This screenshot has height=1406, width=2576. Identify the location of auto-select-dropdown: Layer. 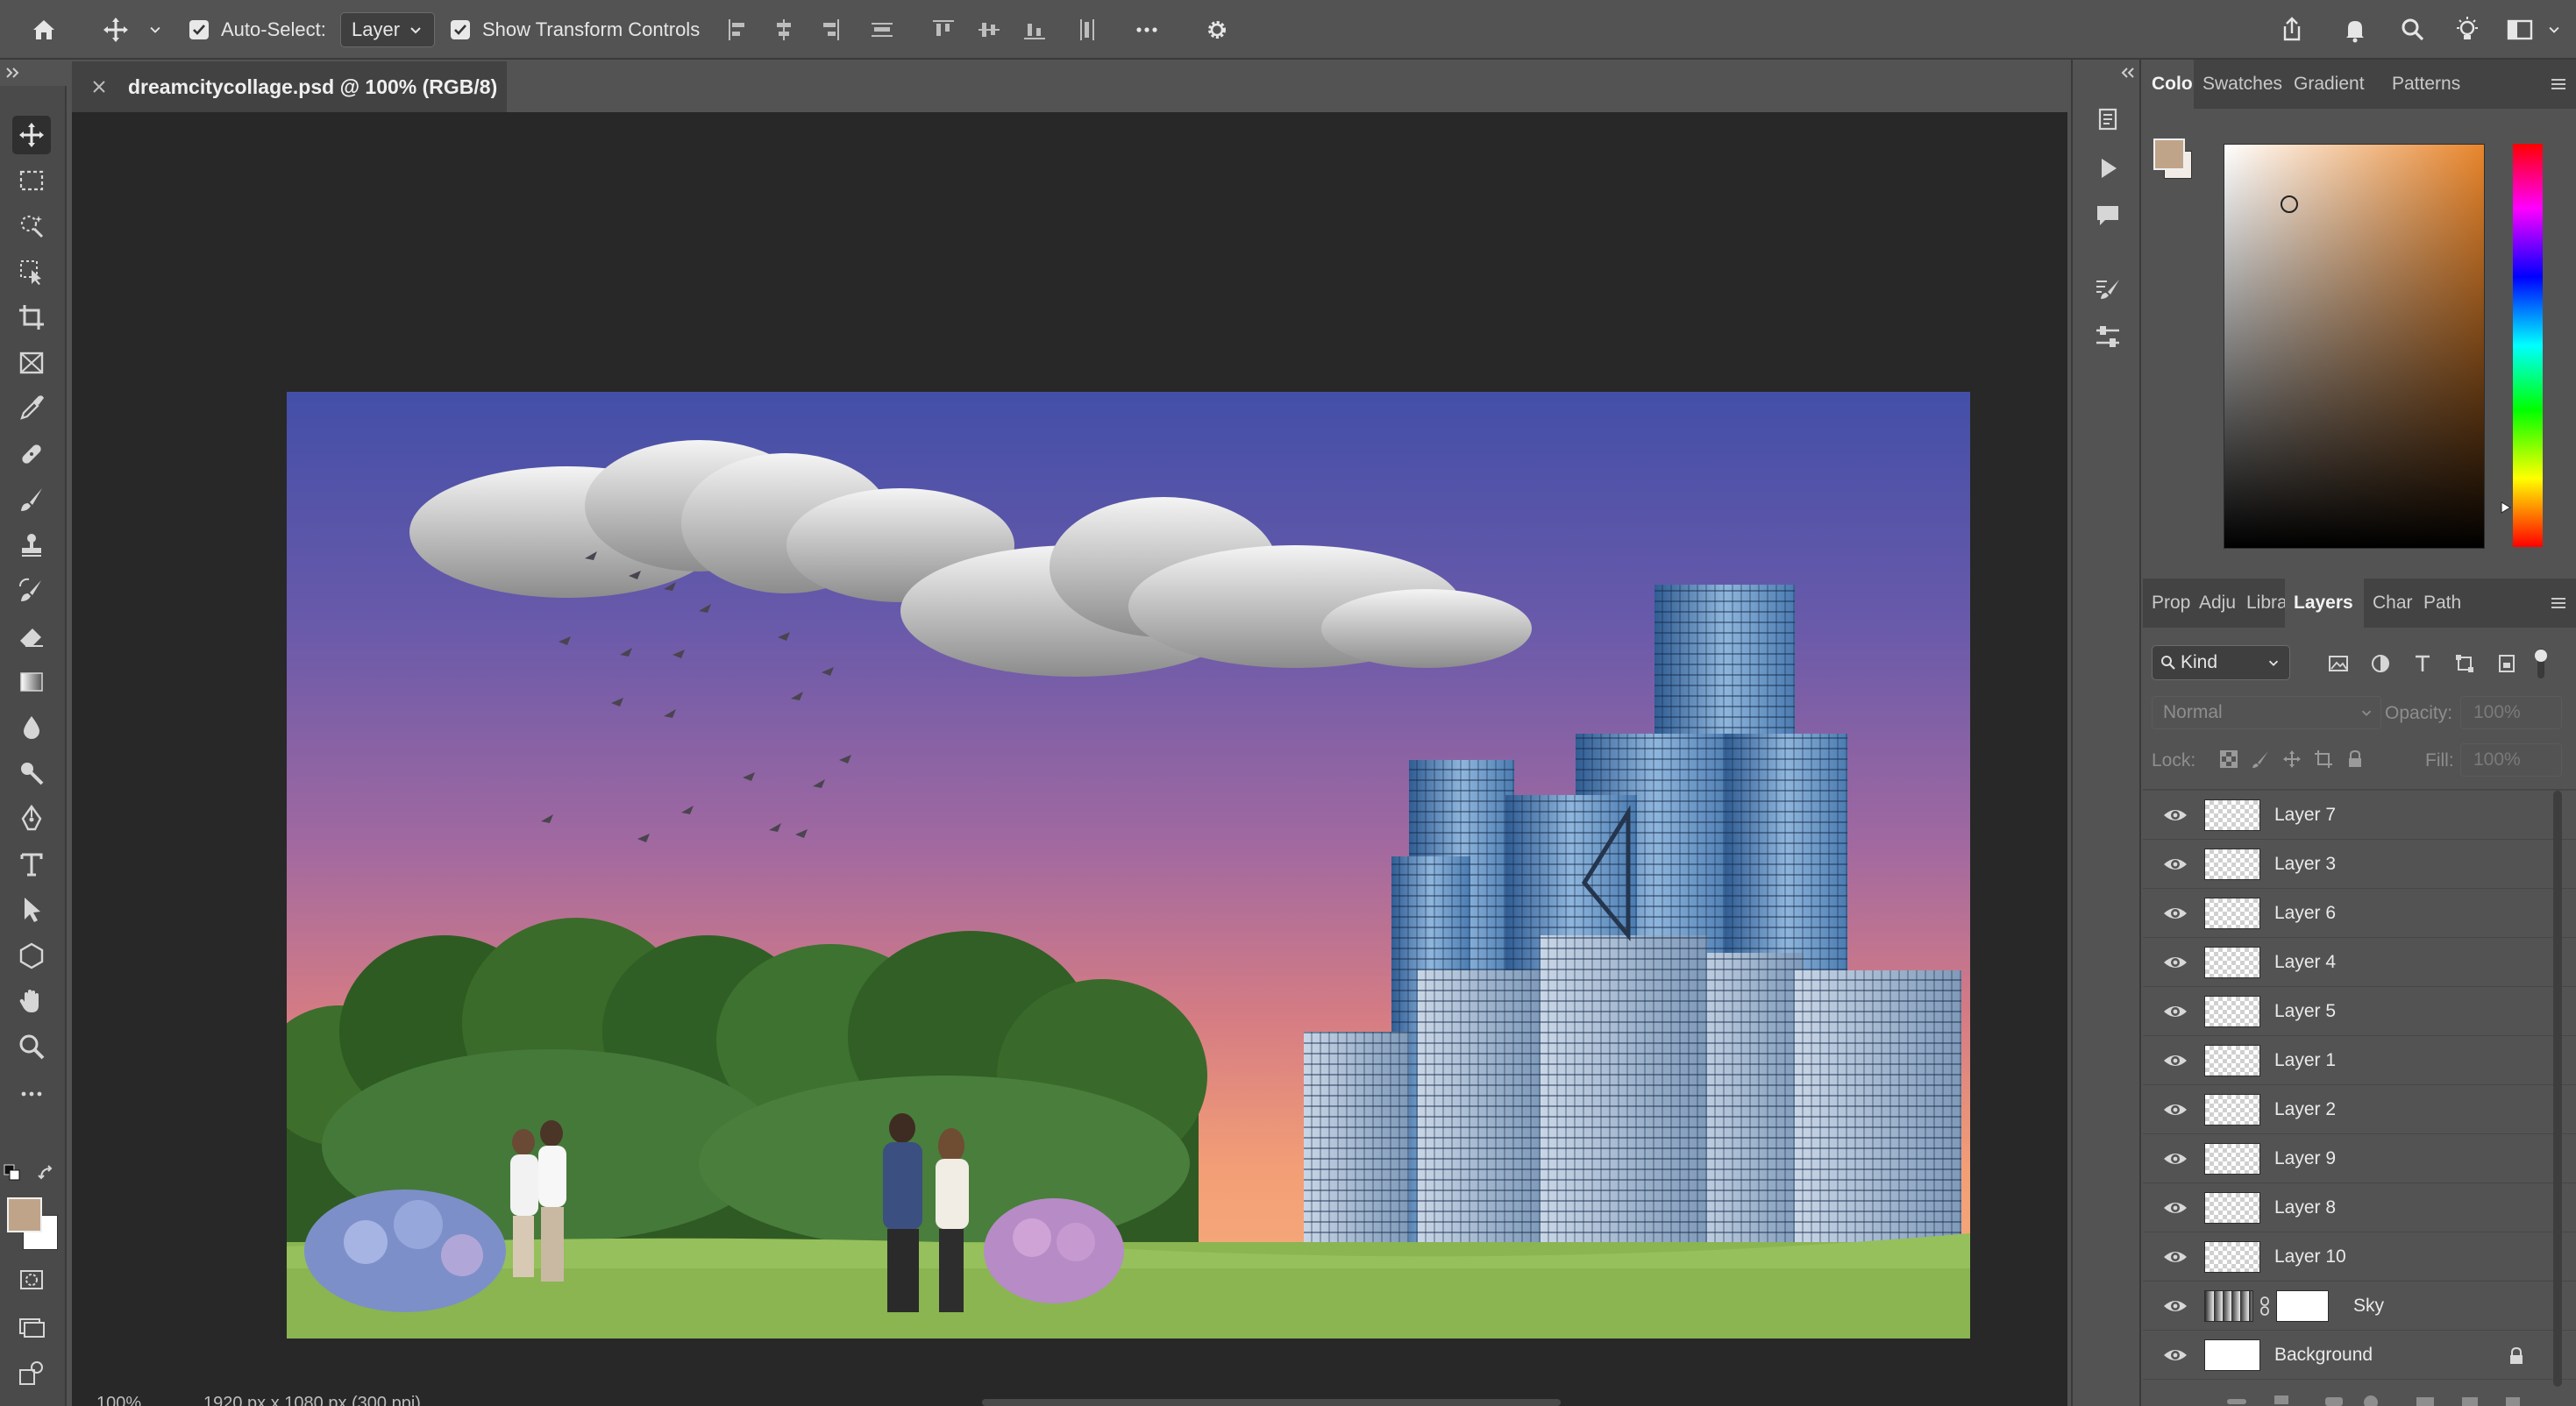
(387, 29).